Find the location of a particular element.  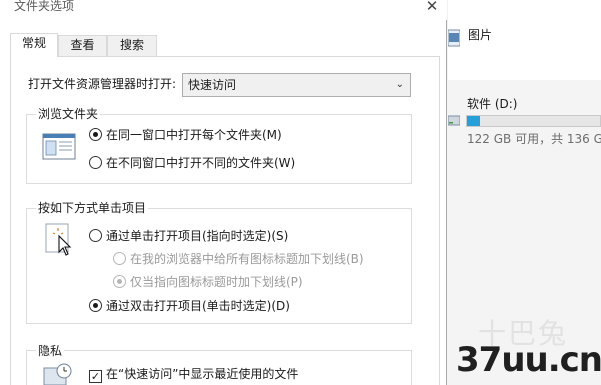

tab-general: 常规 is located at coordinates (34, 45).